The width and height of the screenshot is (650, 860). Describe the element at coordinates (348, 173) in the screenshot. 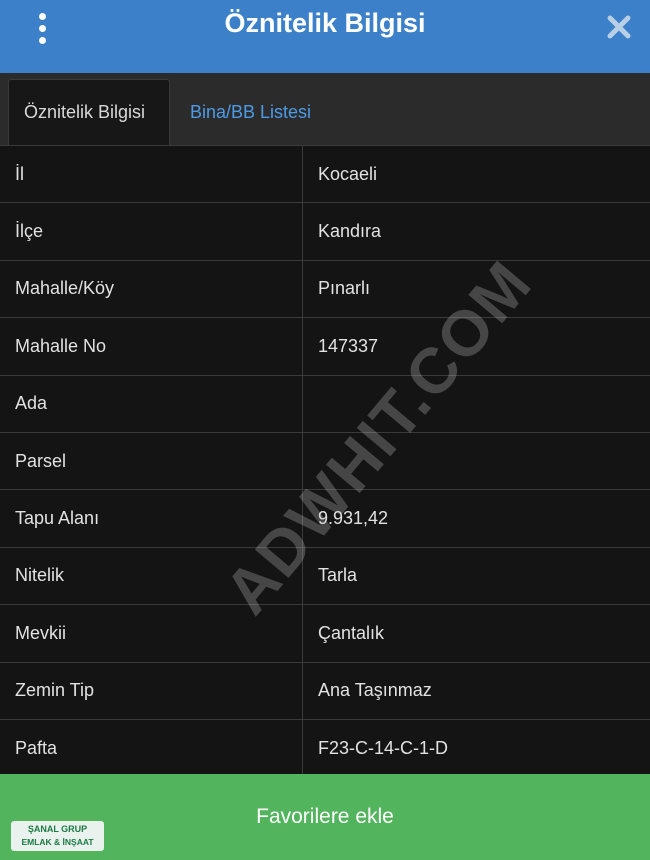

I see `row-value: Kocaeli` at that location.